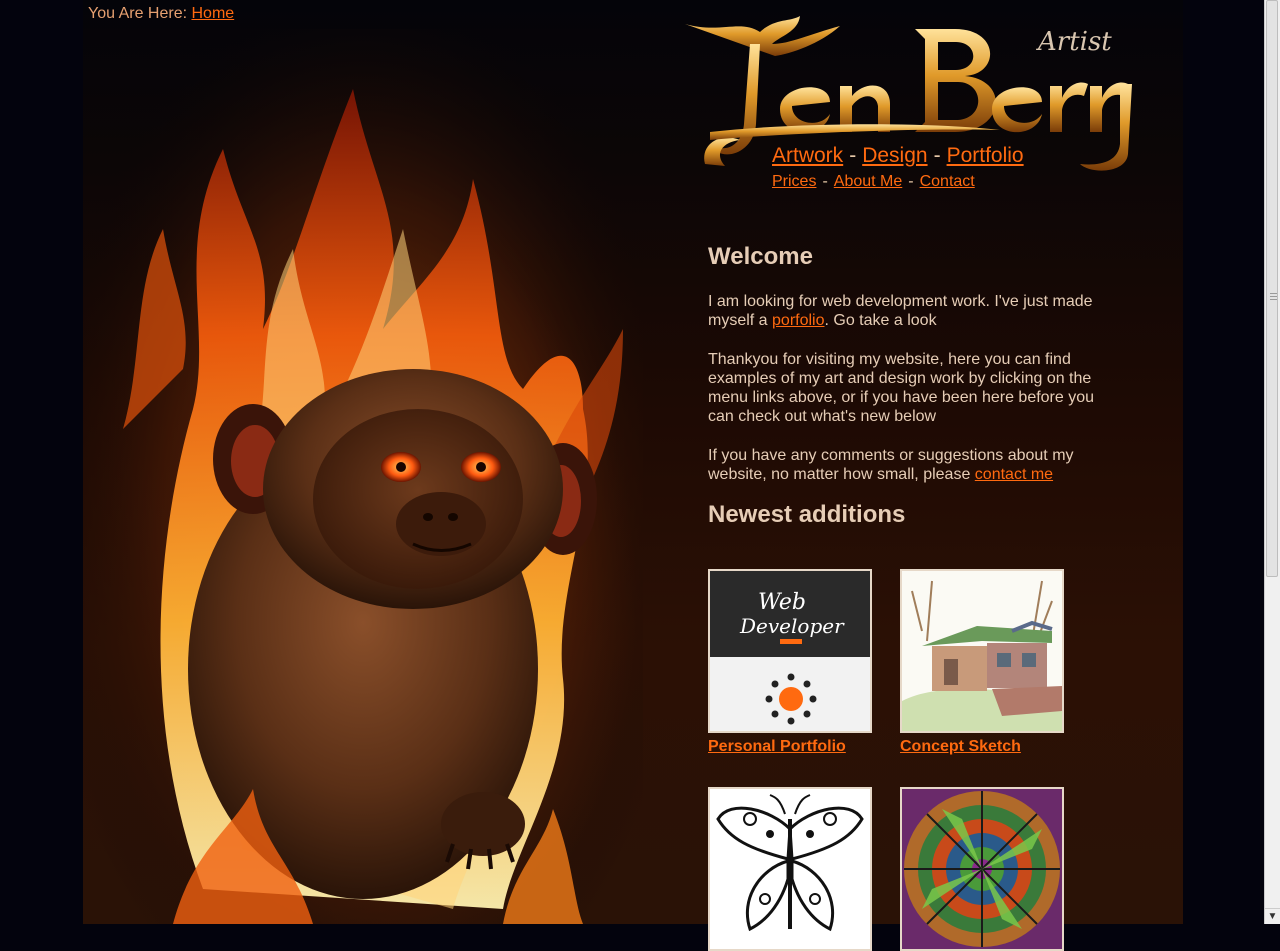 The width and height of the screenshot is (1280, 951). Describe the element at coordinates (985, 155) in the screenshot. I see `nav-portfolio-link: Portfolio` at that location.